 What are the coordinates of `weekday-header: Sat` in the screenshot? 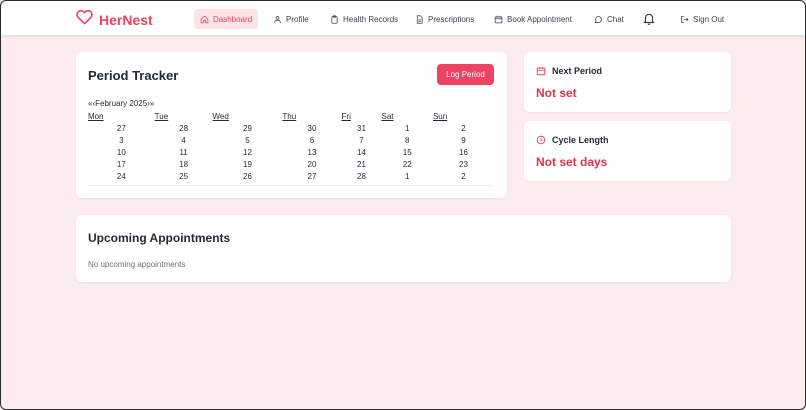 It's located at (387, 116).